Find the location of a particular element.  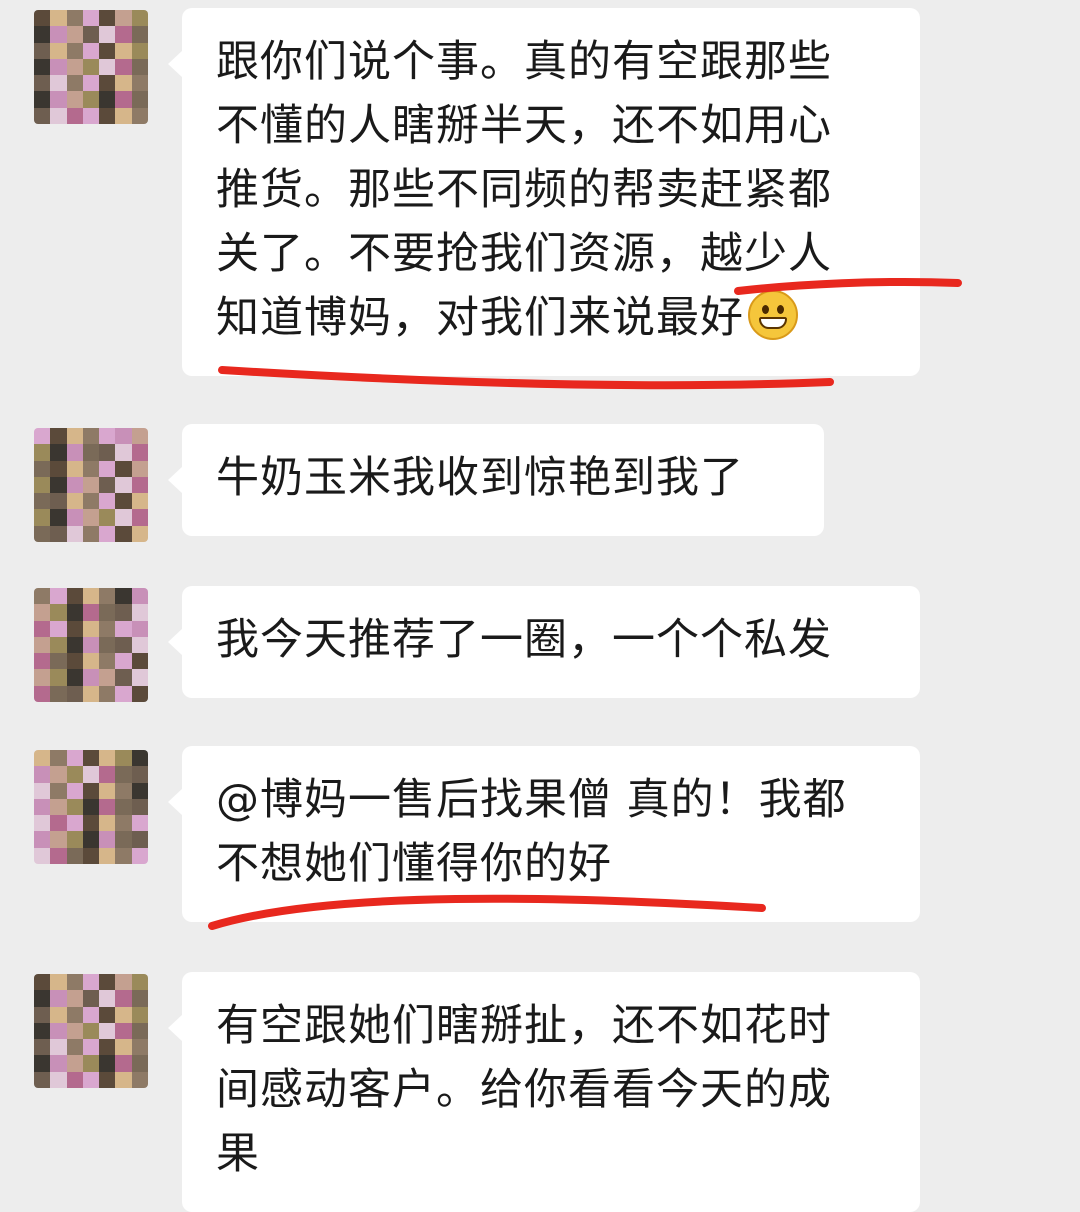

message-bubble: 我今天推荐了一圈，一个个私发 is located at coordinates (544, 642).